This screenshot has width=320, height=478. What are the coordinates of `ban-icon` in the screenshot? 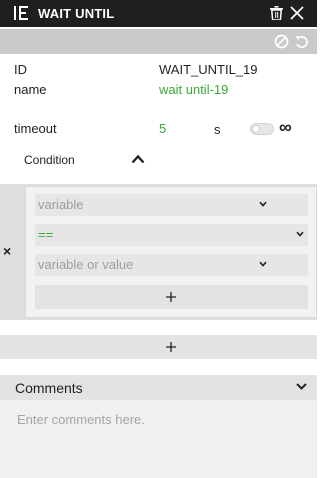 It's located at (281, 41).